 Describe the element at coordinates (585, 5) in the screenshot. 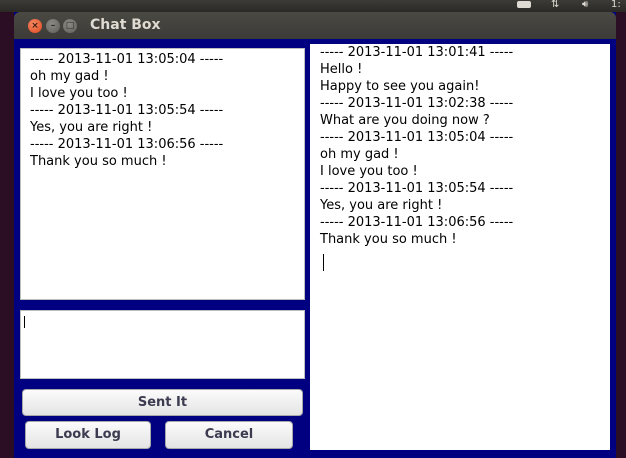

I see `volume-icon: 🔊︎` at that location.